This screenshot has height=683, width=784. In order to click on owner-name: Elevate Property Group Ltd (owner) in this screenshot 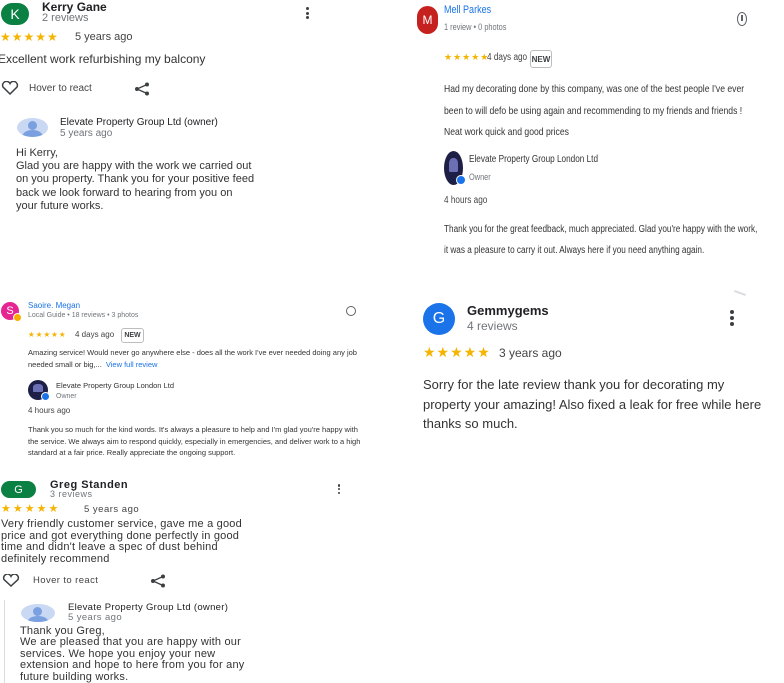, I will do `click(139, 122)`.